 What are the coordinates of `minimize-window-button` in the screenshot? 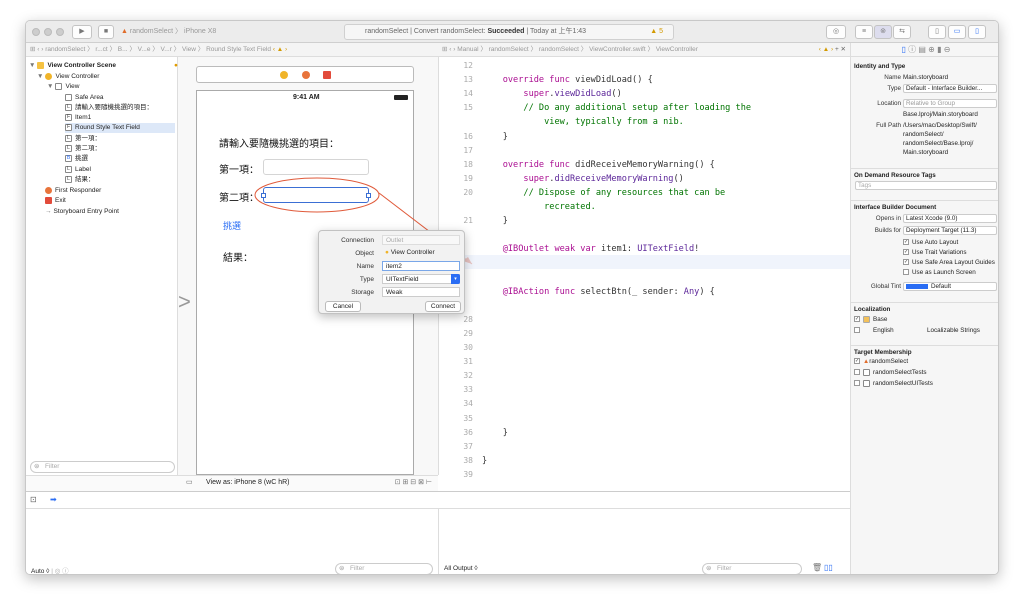 It's located at (48, 32).